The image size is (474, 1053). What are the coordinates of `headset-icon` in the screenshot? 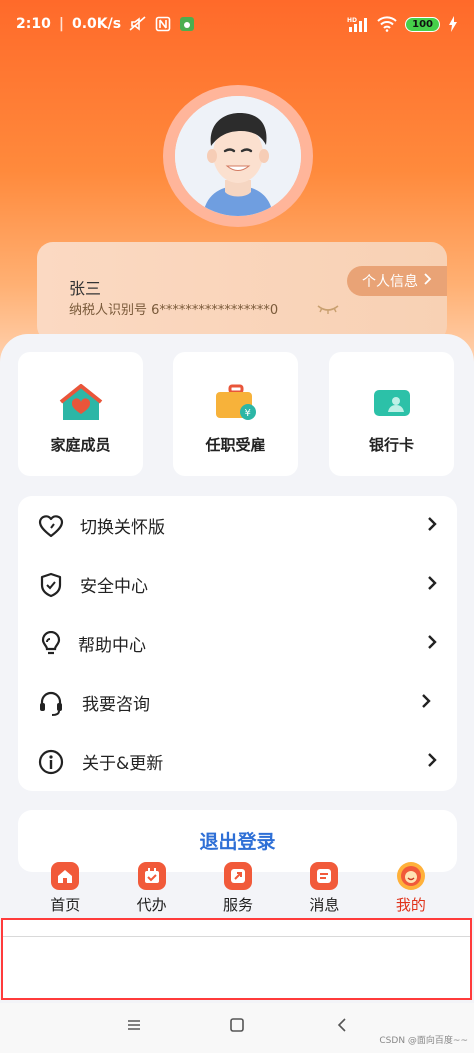 It's located at (51, 703).